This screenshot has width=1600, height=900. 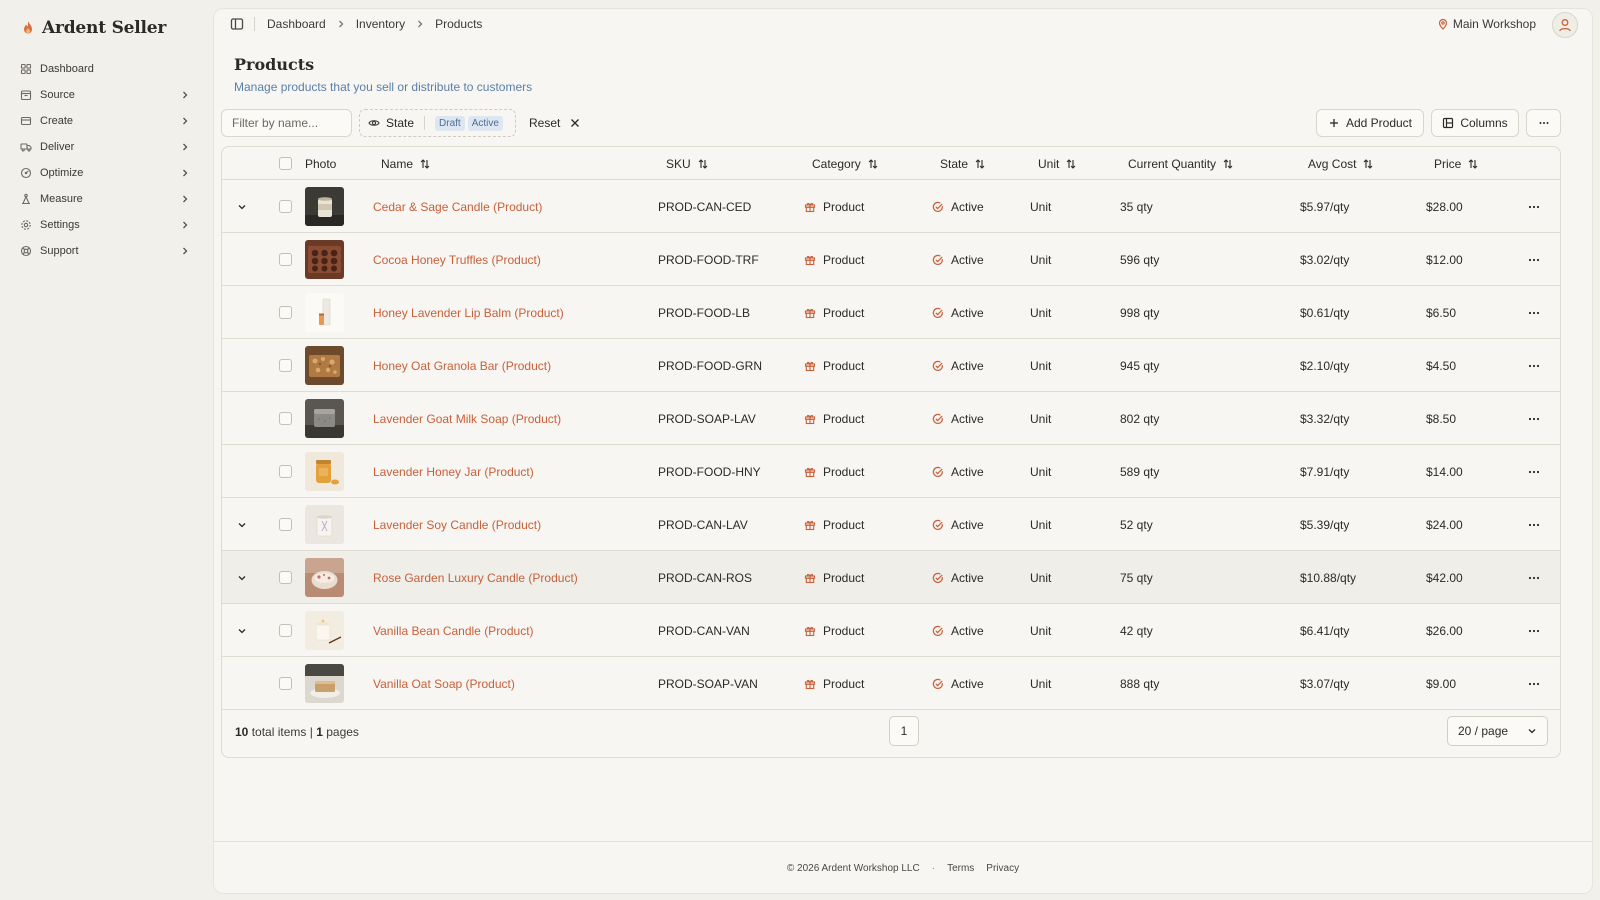 I want to click on breadcrumb-item-dashboard: Dashboard, so click(x=296, y=24).